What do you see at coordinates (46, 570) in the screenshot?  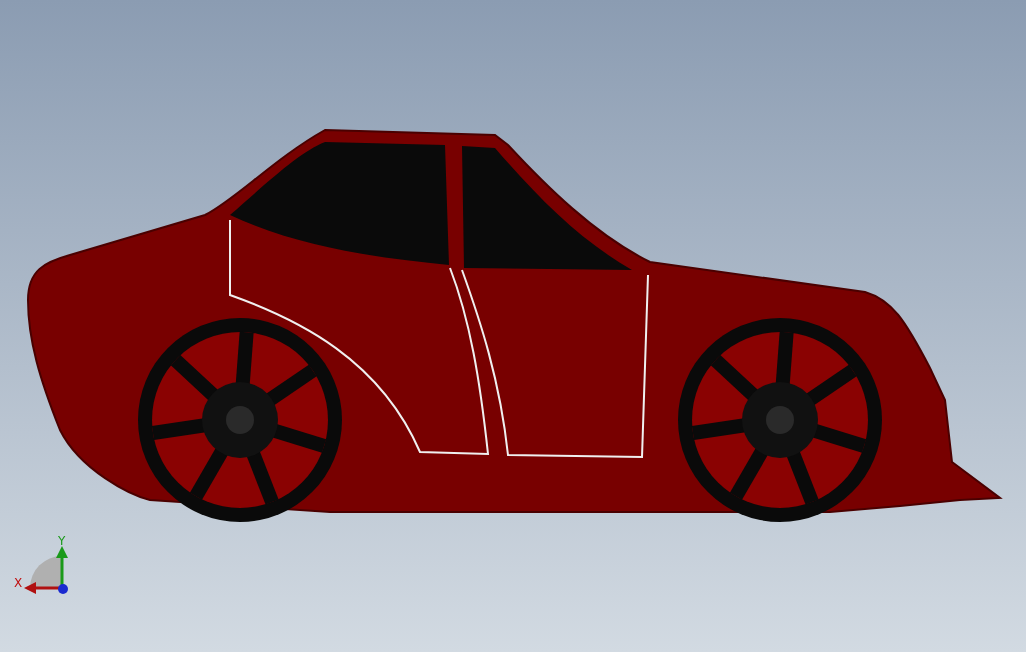 I see `axis-triad-icon` at bounding box center [46, 570].